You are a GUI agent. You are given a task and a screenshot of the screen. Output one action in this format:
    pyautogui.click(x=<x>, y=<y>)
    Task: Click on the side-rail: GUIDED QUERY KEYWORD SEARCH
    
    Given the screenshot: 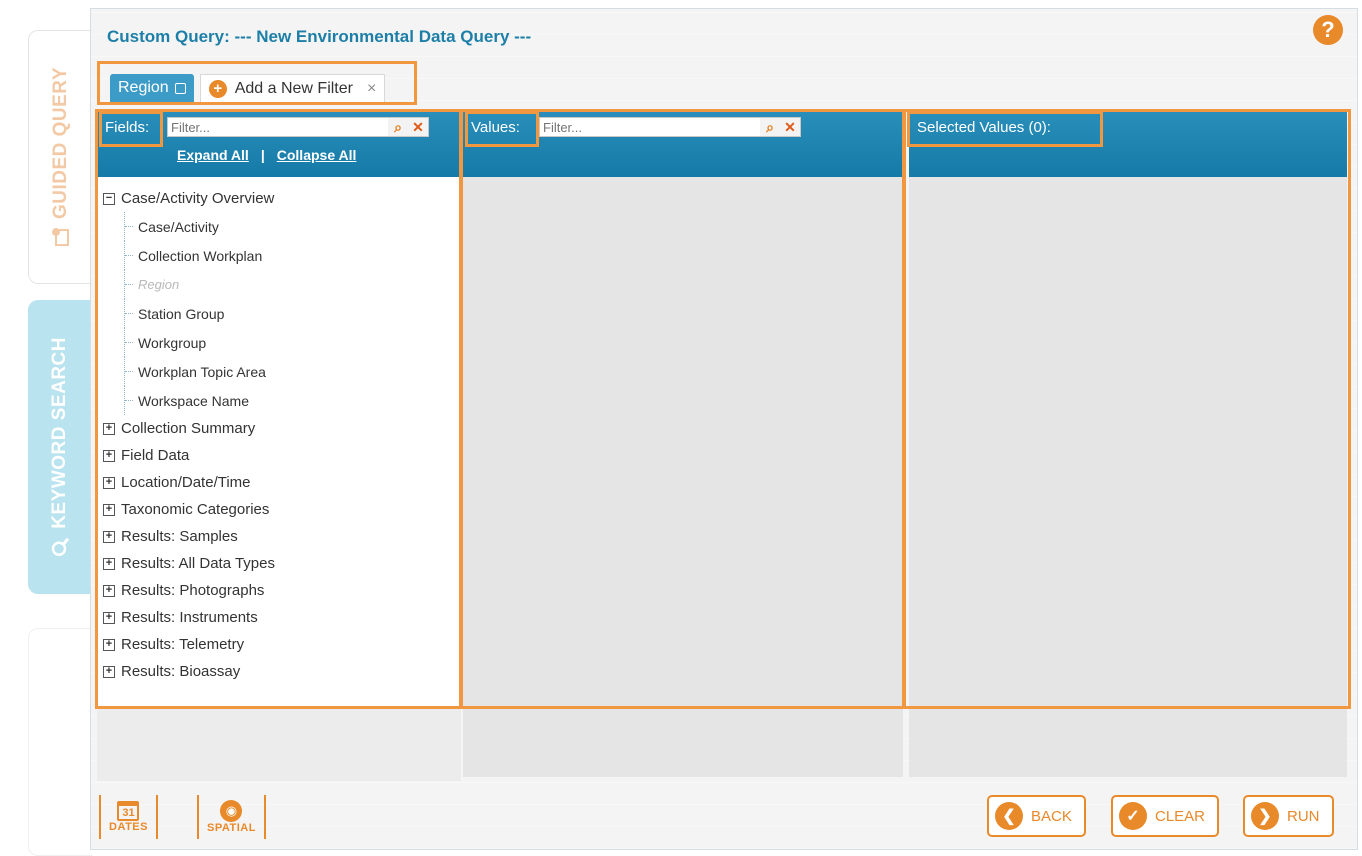 What is the action you would take?
    pyautogui.click(x=46, y=428)
    